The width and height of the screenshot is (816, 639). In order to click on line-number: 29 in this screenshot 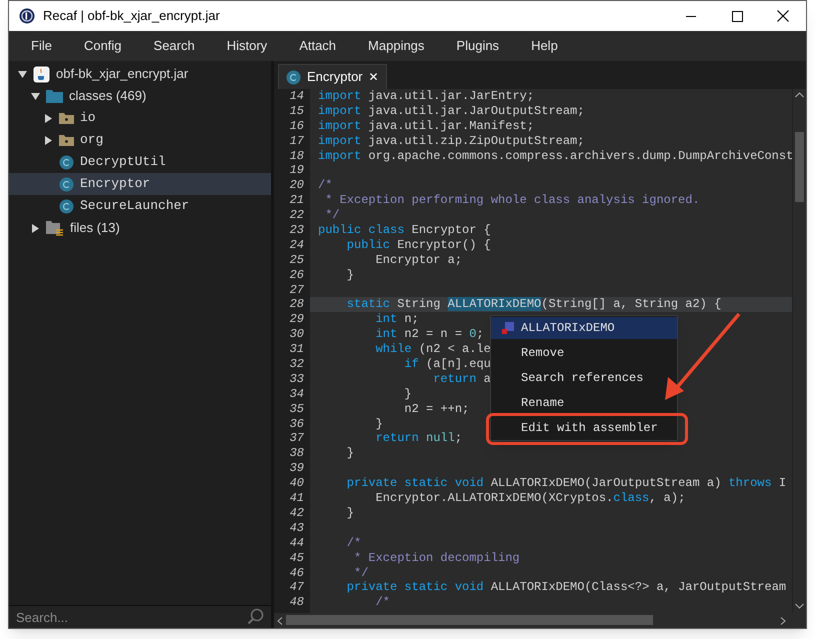, I will do `click(296, 320)`.